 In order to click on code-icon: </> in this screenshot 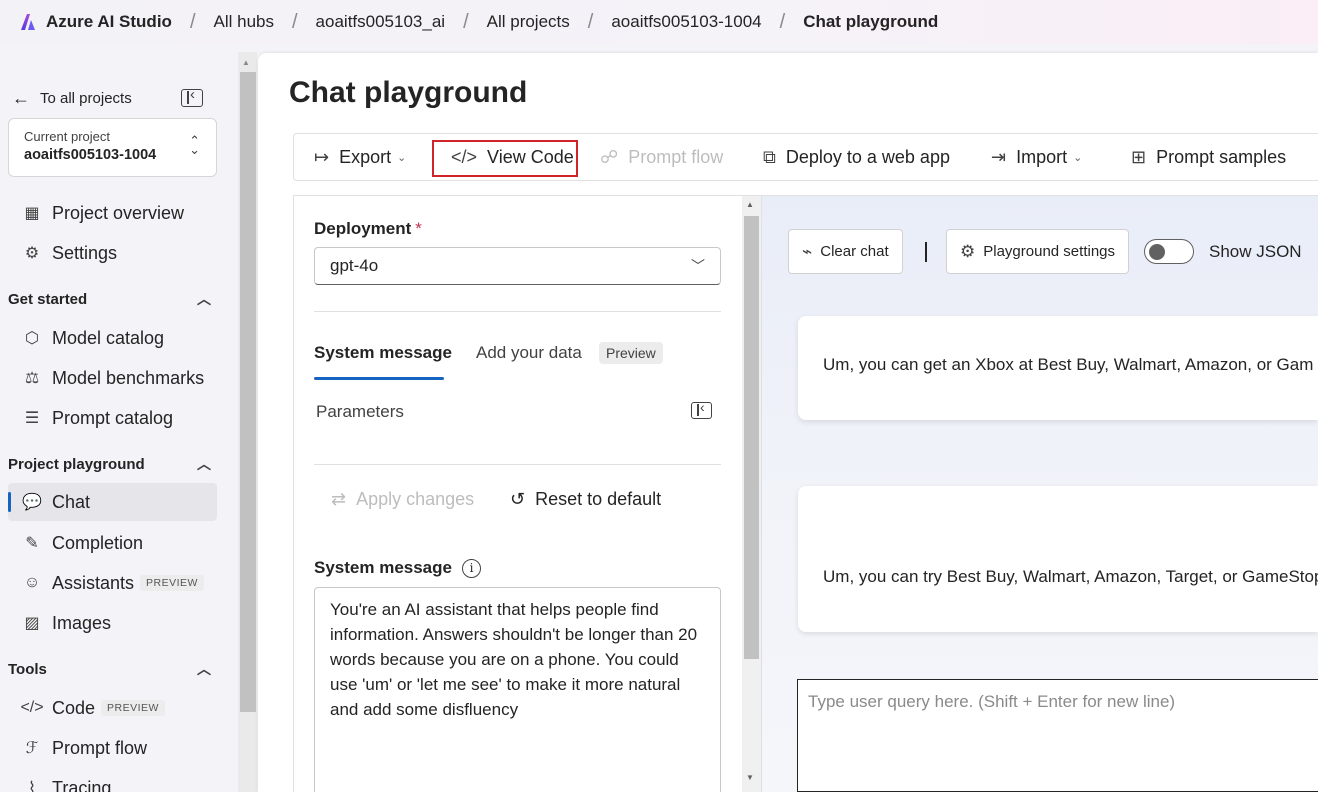, I will do `click(32, 707)`.